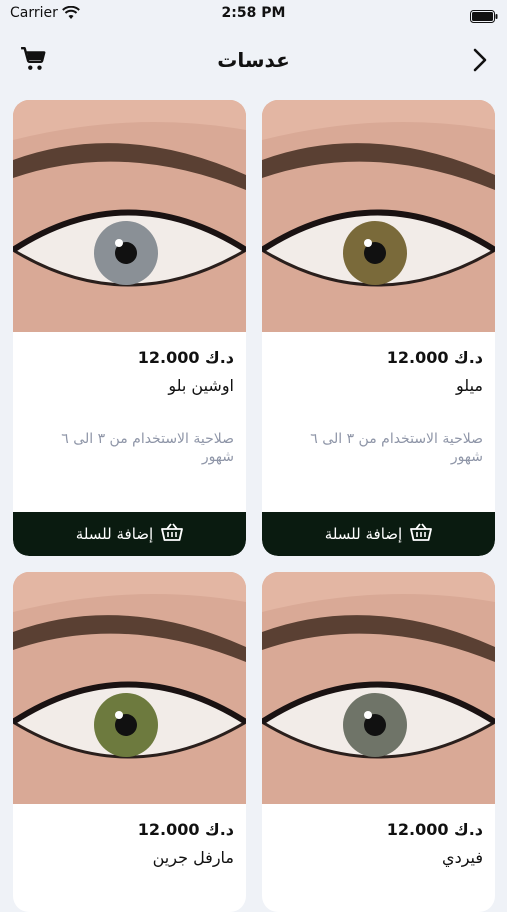 The image size is (507, 912). What do you see at coordinates (201, 385) in the screenshot?
I see `product-name: اوشين بلو` at bounding box center [201, 385].